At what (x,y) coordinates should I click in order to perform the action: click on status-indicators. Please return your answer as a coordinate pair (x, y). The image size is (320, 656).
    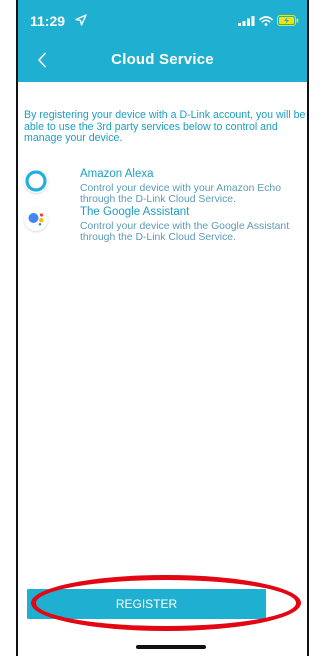
    Looking at the image, I should click on (268, 20).